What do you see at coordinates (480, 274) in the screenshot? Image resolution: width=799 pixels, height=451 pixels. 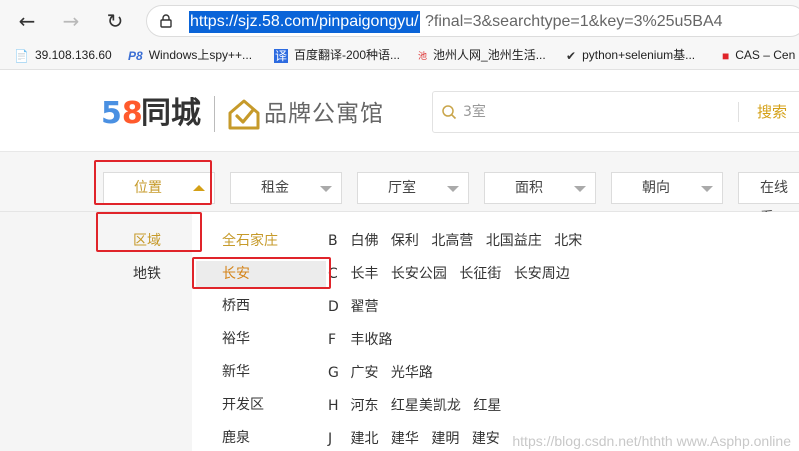 I see `neighborhood-link: 长征街` at bounding box center [480, 274].